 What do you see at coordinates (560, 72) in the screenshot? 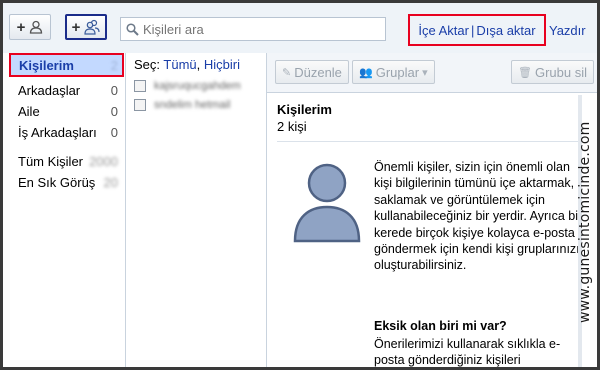
I see `delete-label: Grubu sil` at bounding box center [560, 72].